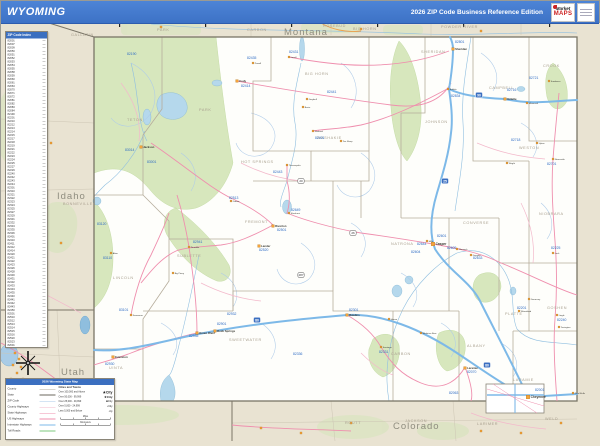  I want to click on city-marker: Torrington, so click(564, 327).